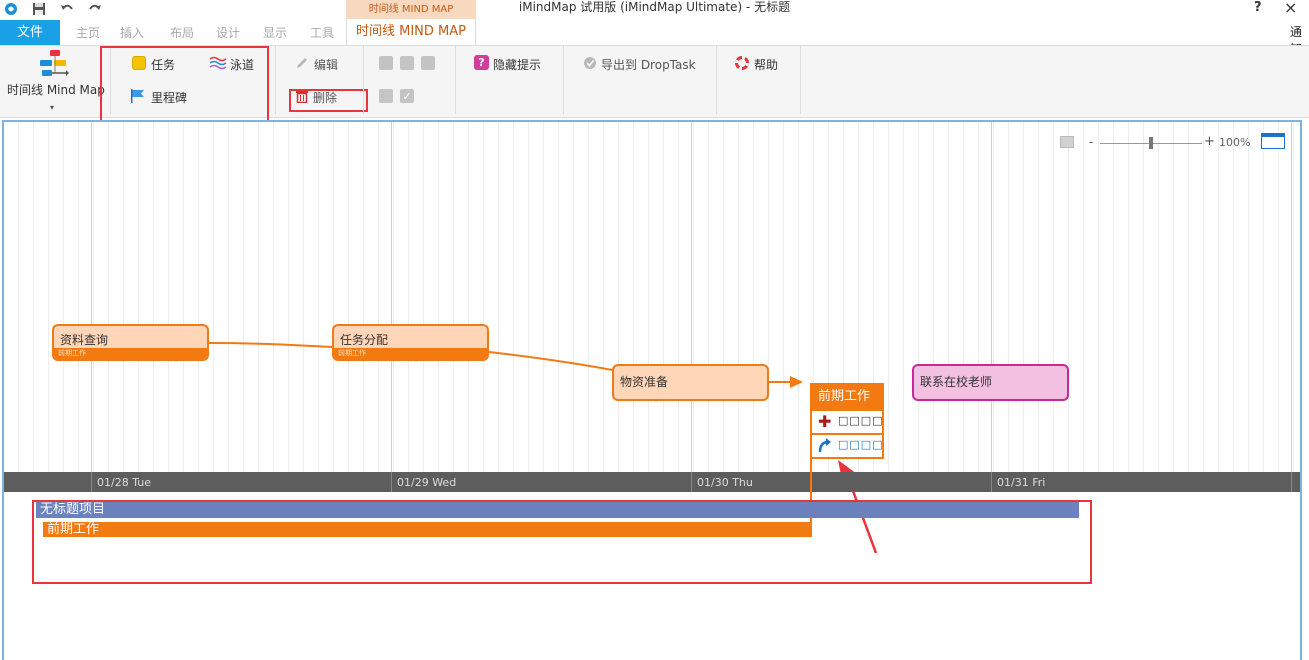 The width and height of the screenshot is (1309, 660). What do you see at coordinates (825, 446) in the screenshot?
I see `share-arrow-icon` at bounding box center [825, 446].